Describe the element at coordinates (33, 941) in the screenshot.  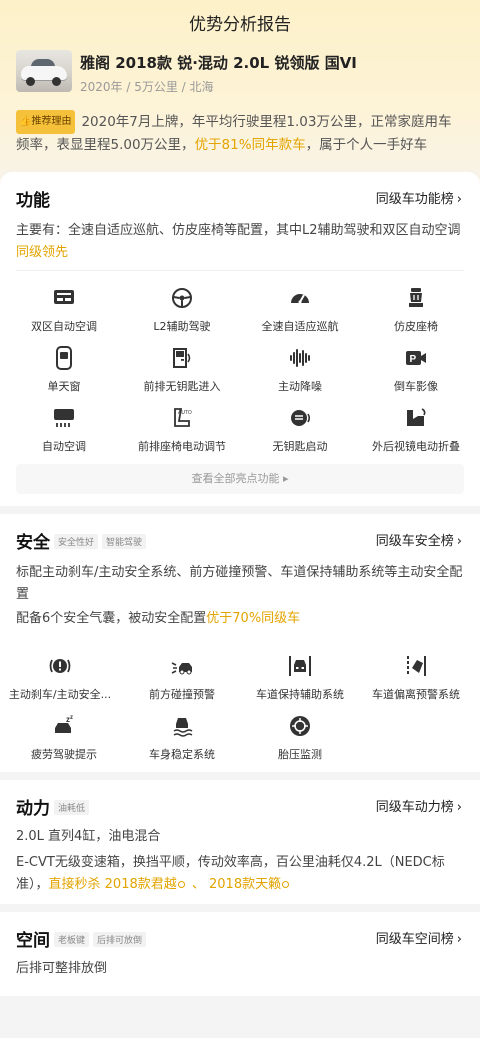
I see `space-title: 空间` at that location.